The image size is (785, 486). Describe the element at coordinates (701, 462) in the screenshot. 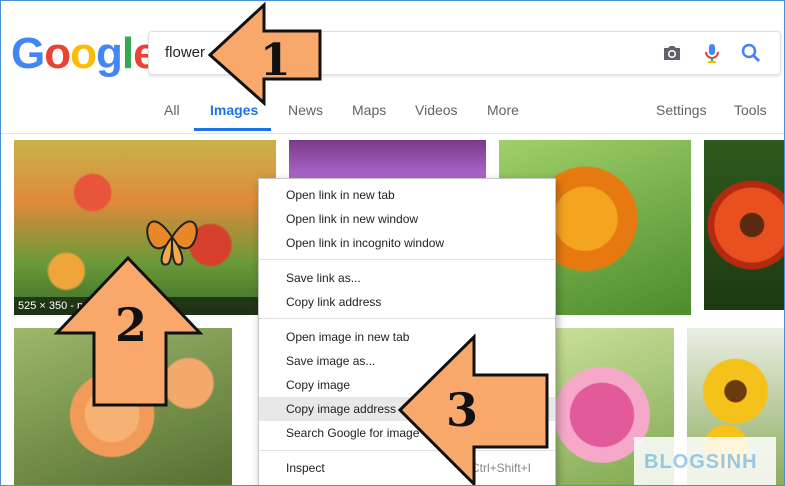

I see `watermark-text: BLOGSINH` at that location.